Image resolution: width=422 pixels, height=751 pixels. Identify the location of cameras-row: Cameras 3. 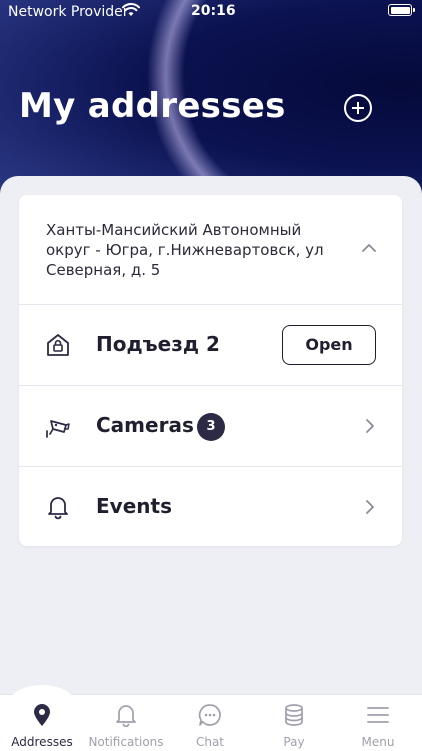
(210, 425).